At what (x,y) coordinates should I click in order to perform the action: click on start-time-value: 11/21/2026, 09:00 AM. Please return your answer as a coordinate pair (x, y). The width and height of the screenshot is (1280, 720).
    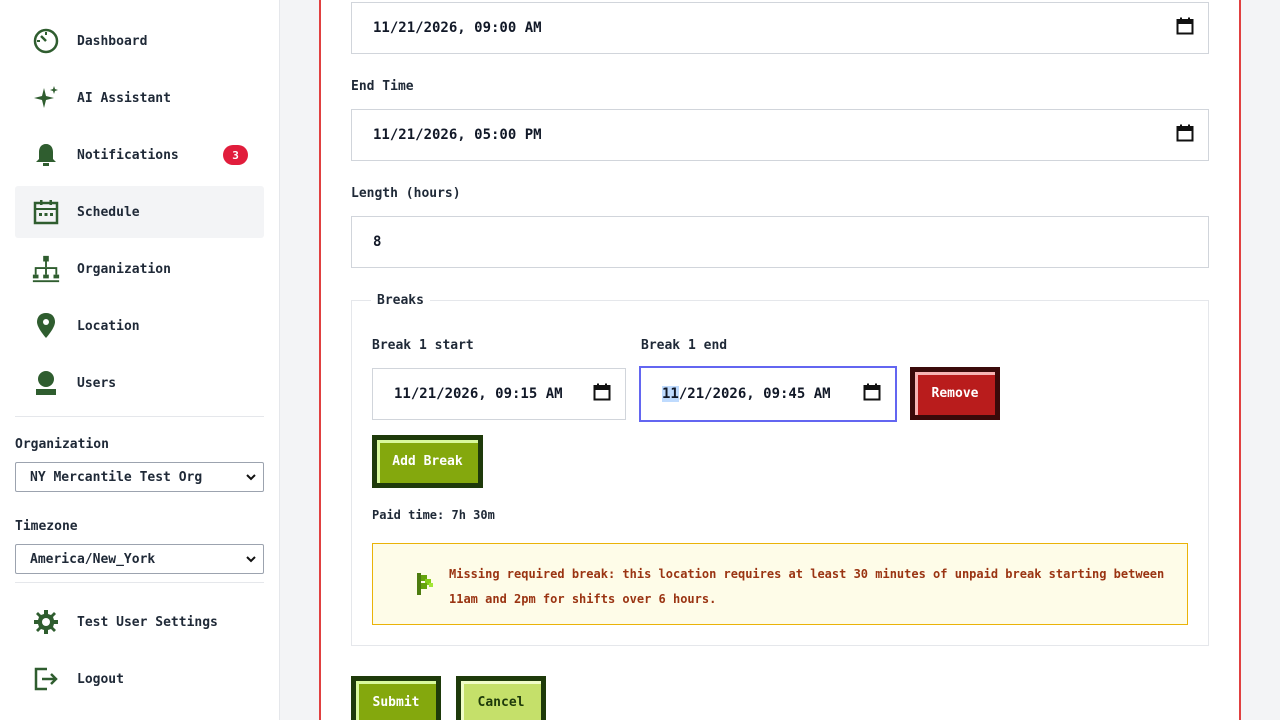
    Looking at the image, I should click on (457, 28).